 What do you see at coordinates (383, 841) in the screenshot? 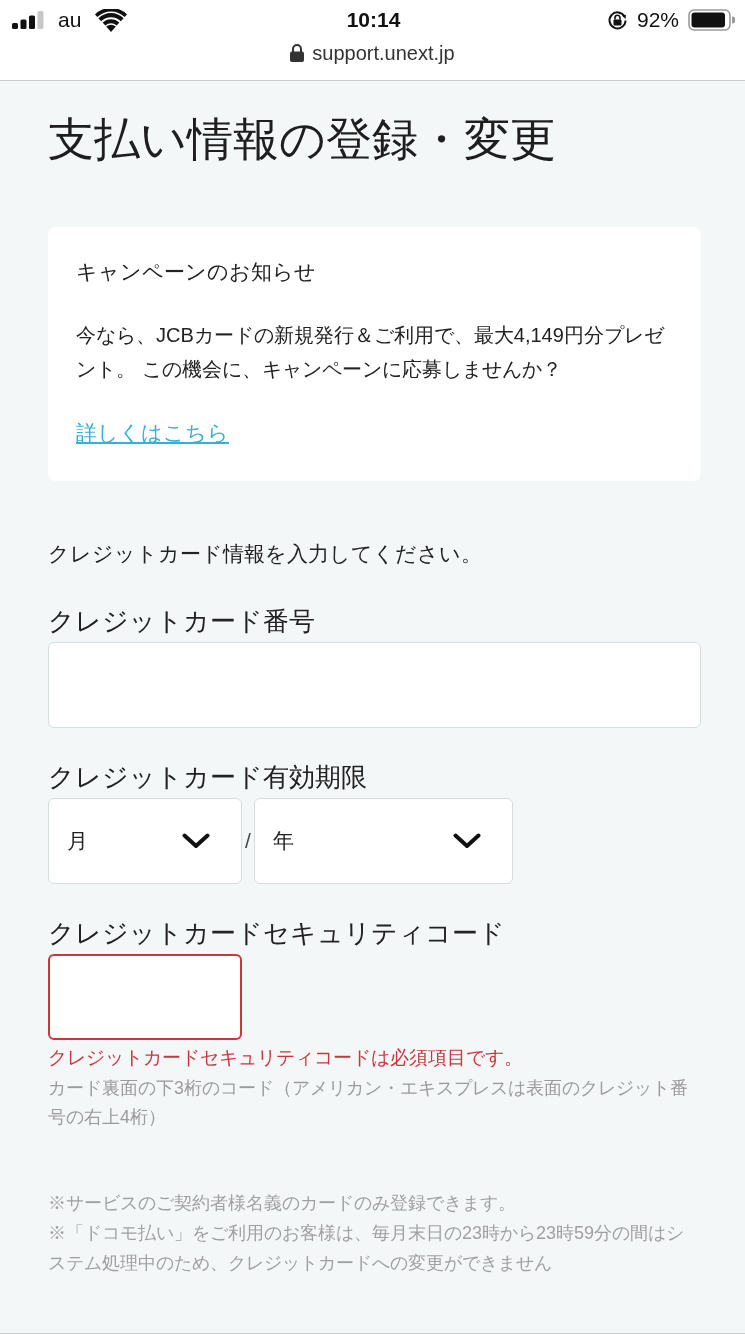
I see `dropdown-select: 年` at bounding box center [383, 841].